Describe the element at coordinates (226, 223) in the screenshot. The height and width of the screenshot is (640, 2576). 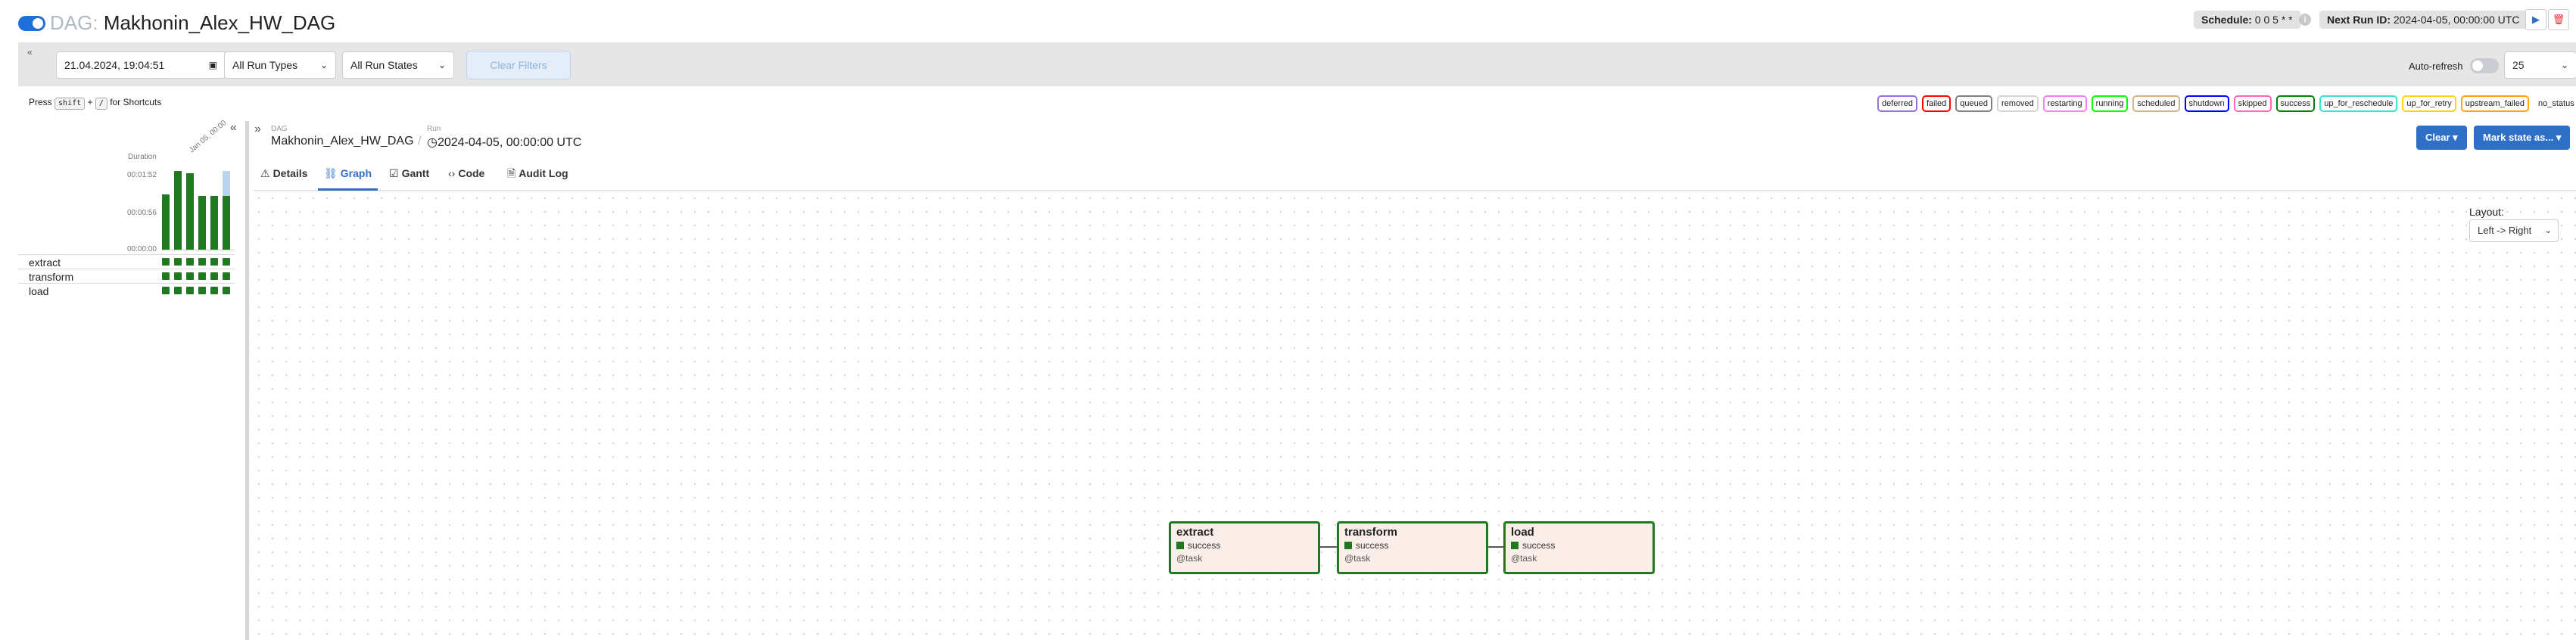
I see `run-duration-fill` at that location.